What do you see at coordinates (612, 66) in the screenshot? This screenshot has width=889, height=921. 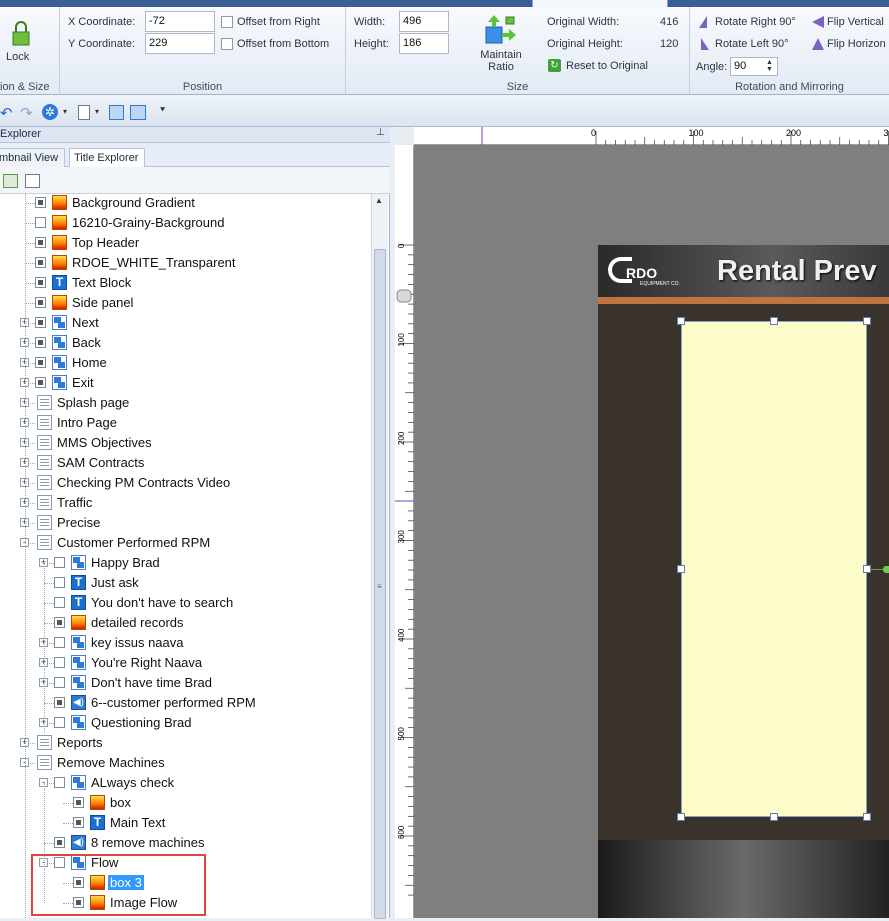 I see `reset-to-original-button: ↻ Reset to Original` at bounding box center [612, 66].